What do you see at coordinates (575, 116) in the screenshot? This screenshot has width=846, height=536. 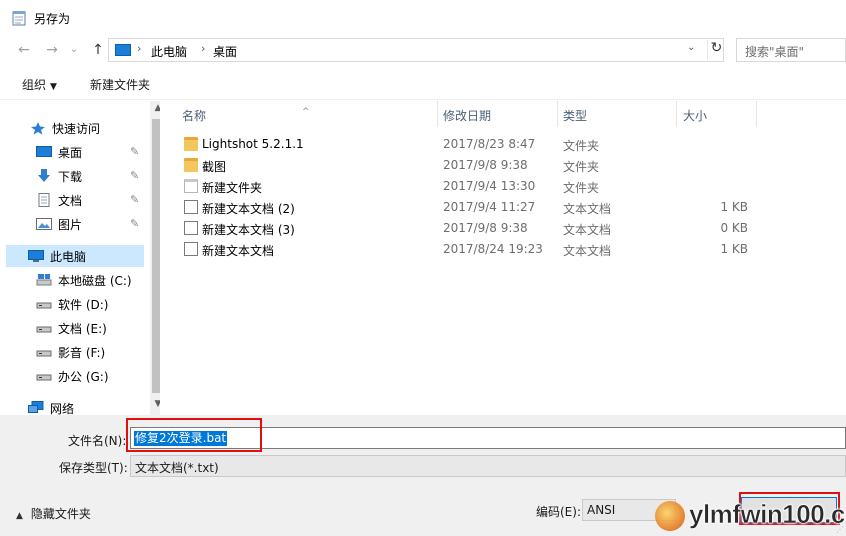 I see `column-header-label: 类型` at bounding box center [575, 116].